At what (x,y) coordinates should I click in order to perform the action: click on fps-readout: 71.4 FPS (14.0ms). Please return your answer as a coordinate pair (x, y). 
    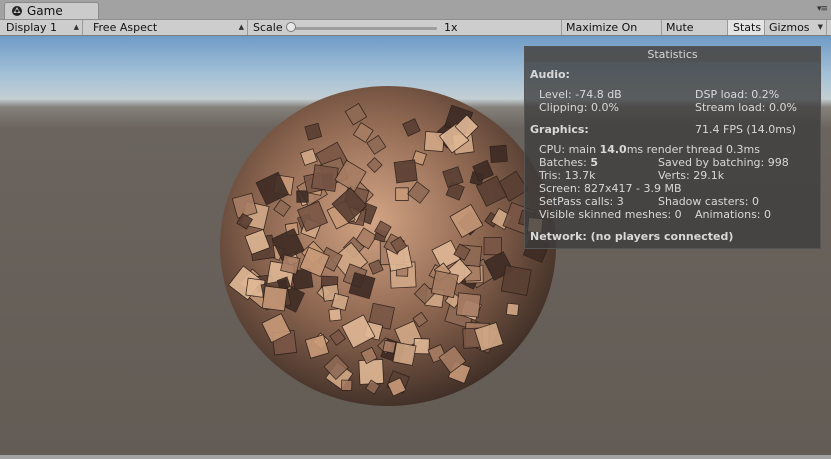
    Looking at the image, I should click on (745, 129).